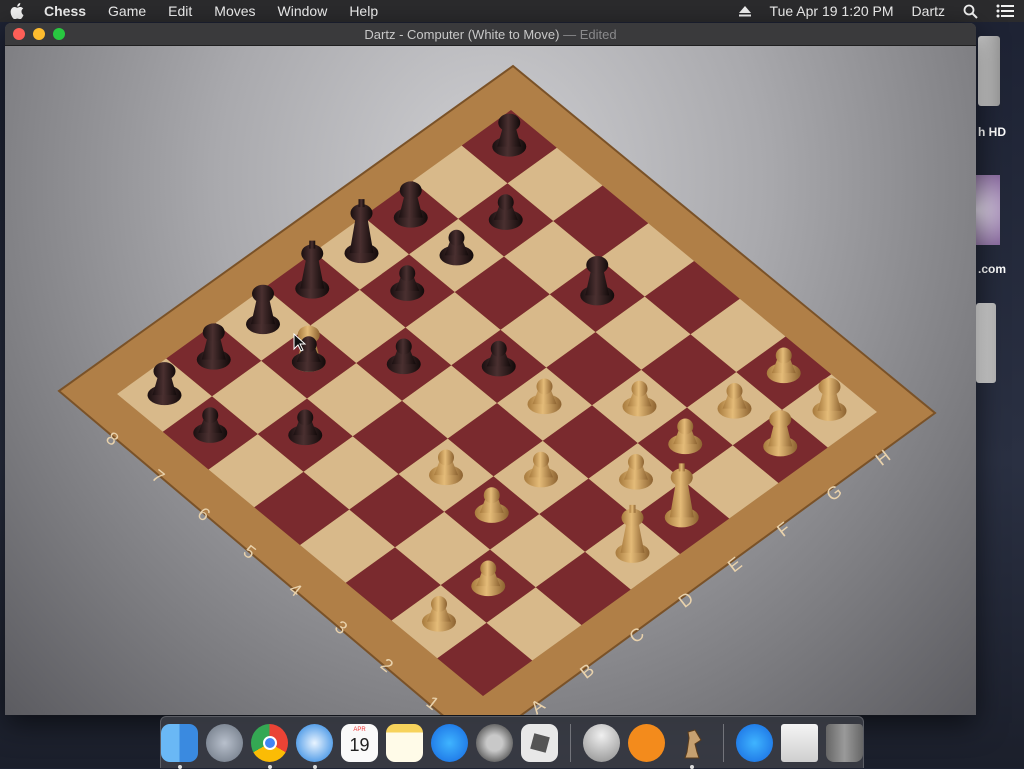 The image size is (1024, 769). I want to click on chrome-icon, so click(270, 746).